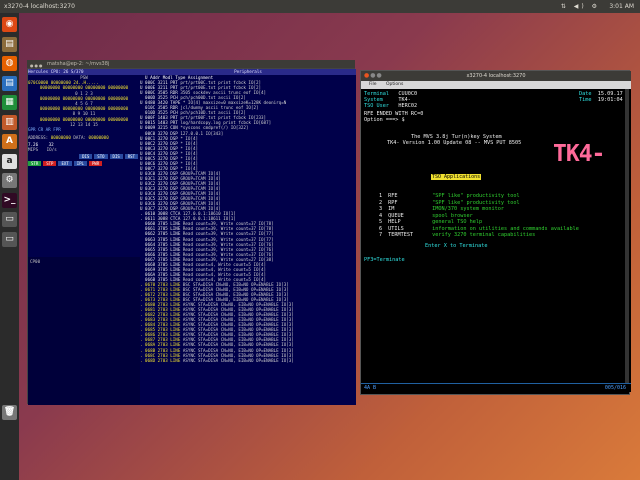  I want to click on tso-applications-heading: TSO Applications, so click(456, 177).